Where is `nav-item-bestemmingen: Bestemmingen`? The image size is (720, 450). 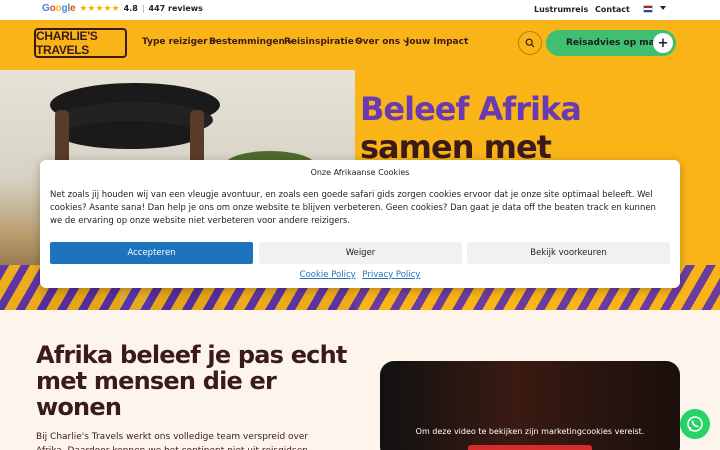 nav-item-bestemmingen: Bestemmingen is located at coordinates (251, 42).